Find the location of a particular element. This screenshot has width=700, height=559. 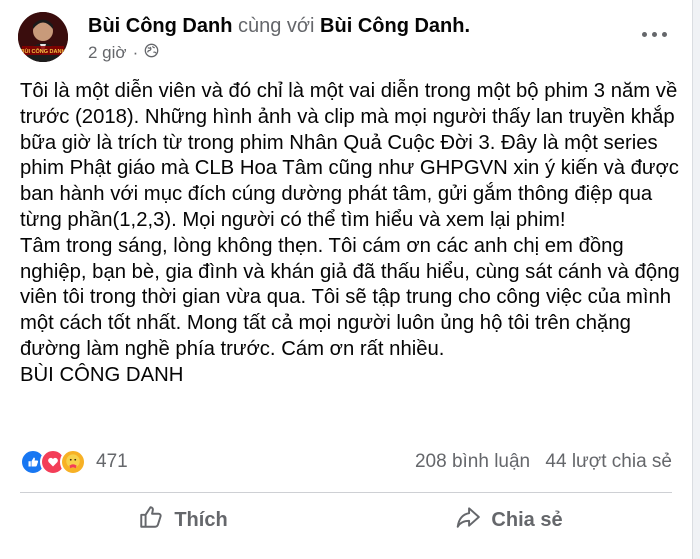

share-arrow-icon is located at coordinates (468, 520).